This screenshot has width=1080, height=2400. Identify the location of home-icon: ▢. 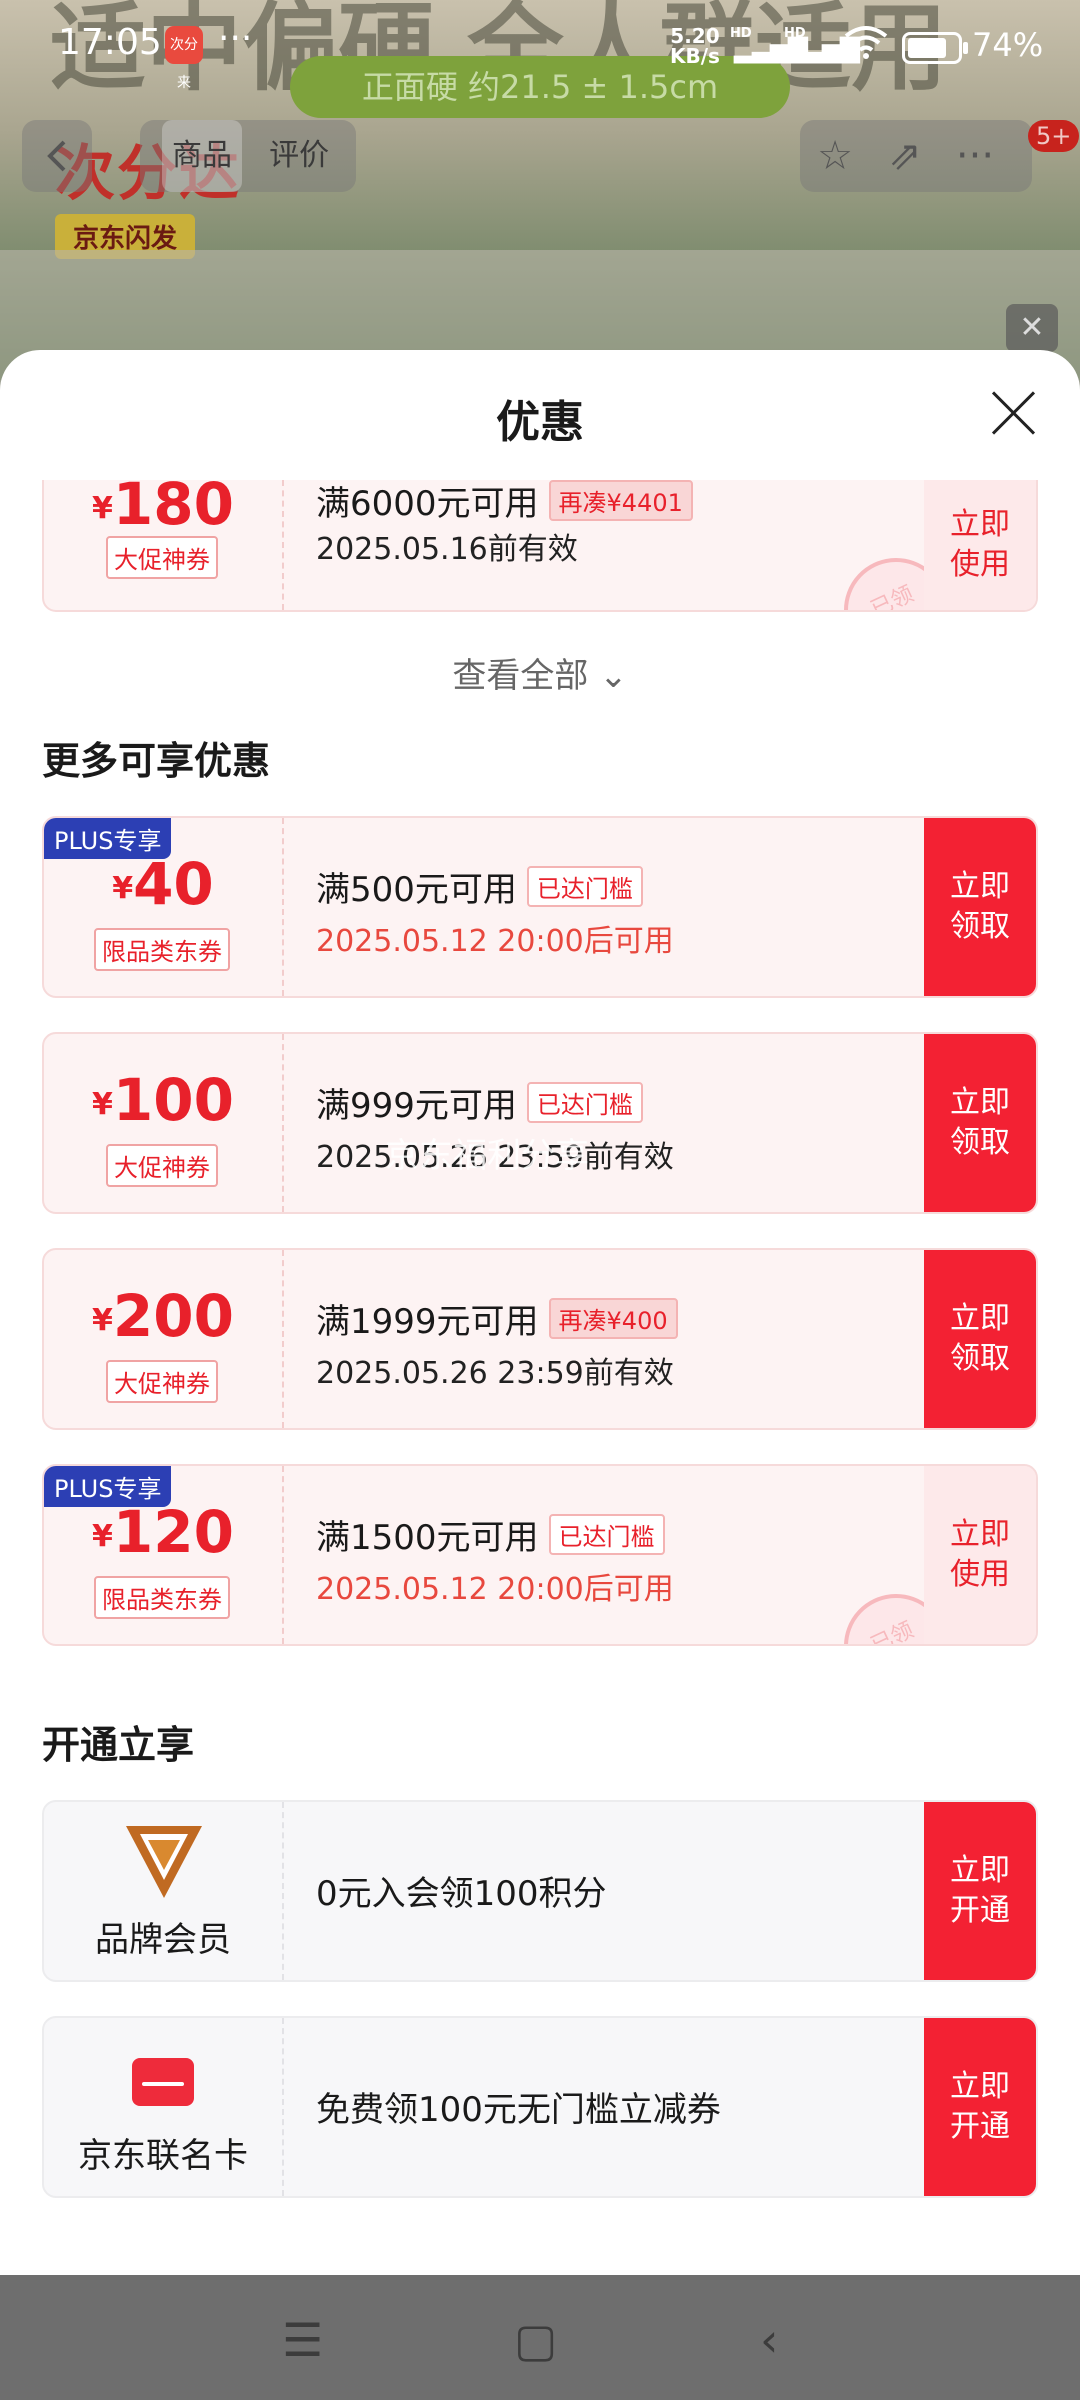
(535, 2340).